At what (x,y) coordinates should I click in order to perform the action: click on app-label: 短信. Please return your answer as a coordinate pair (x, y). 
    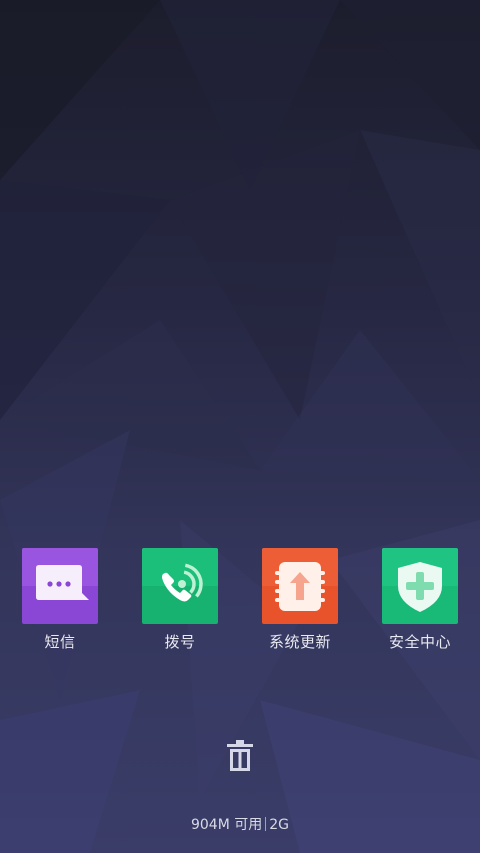
    Looking at the image, I should click on (60, 642).